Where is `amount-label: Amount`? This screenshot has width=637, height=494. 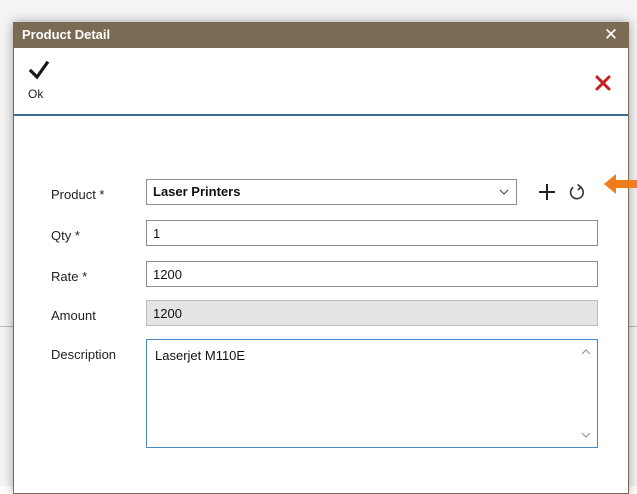 amount-label: Amount is located at coordinates (73, 315).